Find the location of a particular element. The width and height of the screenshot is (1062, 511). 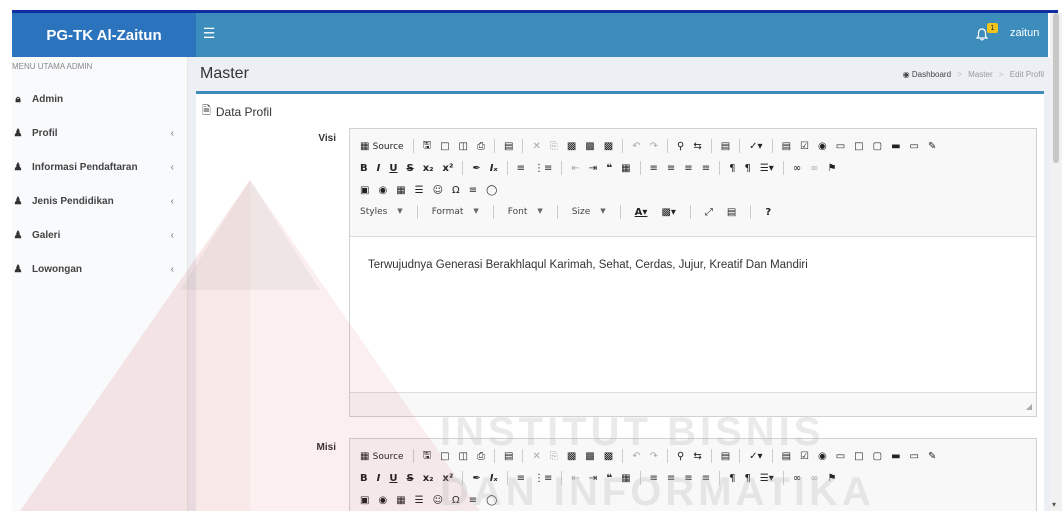

div-icon: ▦ is located at coordinates (625, 478).